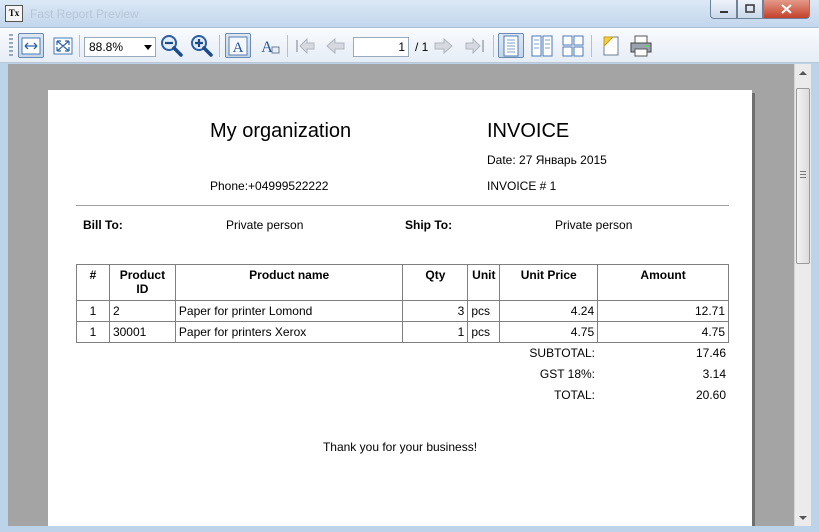 The width and height of the screenshot is (819, 532). Describe the element at coordinates (484, 282) in the screenshot. I see `column-header-unit: Unit` at that location.